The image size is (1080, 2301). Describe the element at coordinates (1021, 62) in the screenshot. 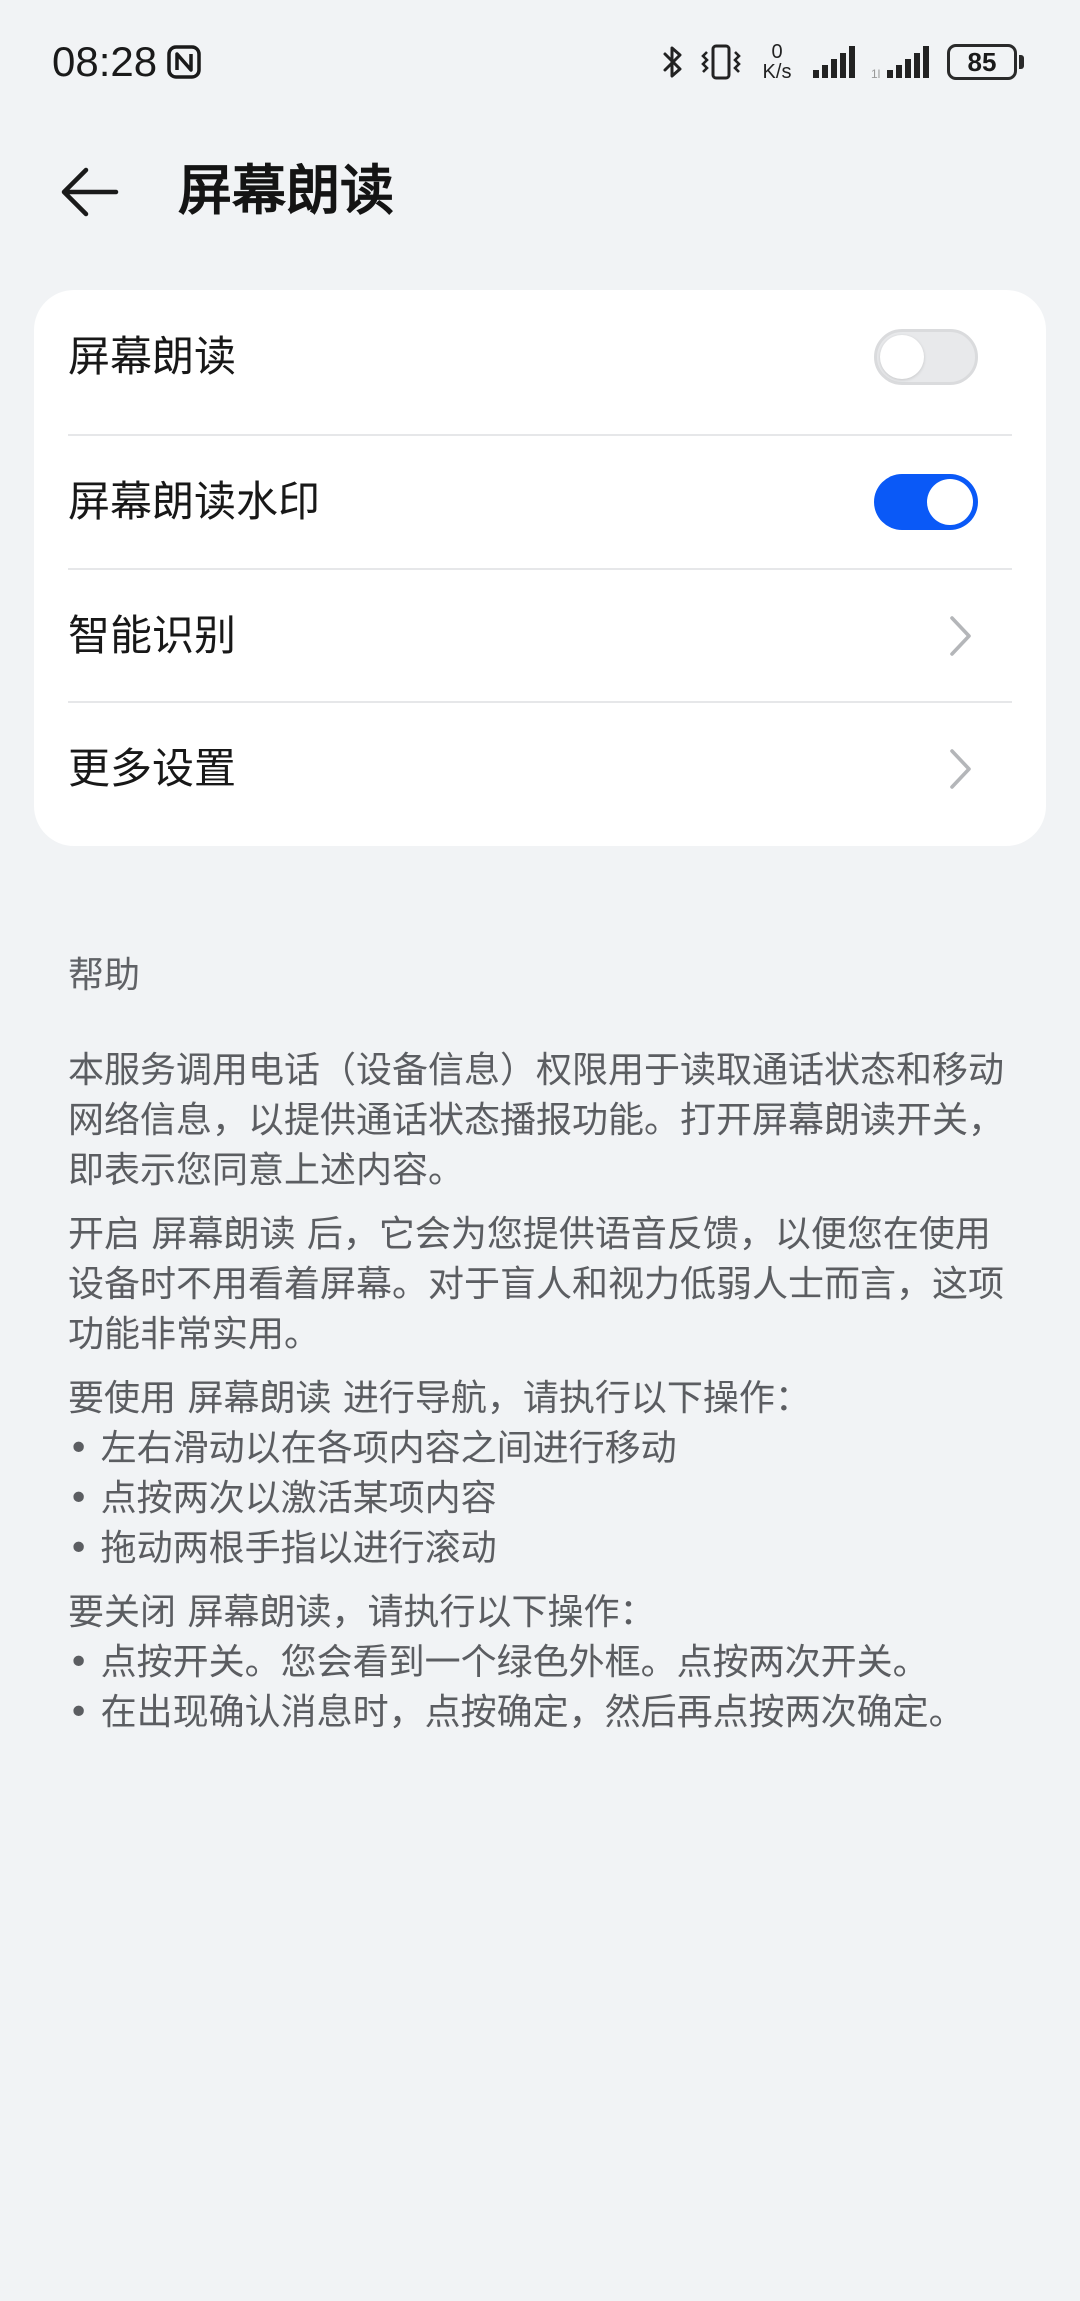

I see `battery-cap` at that location.